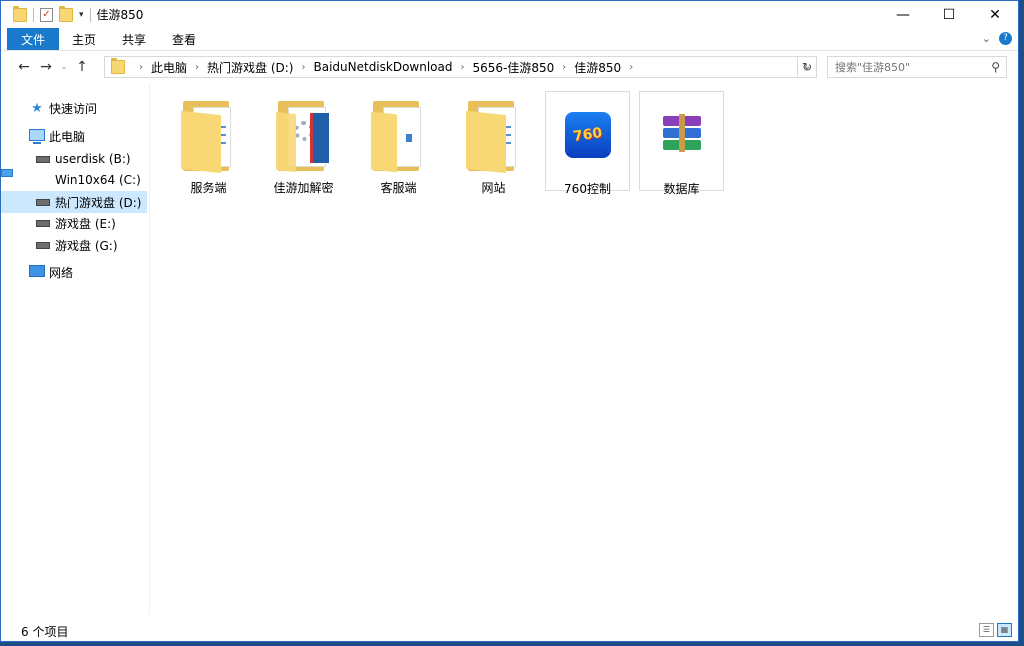 This screenshot has height=646, width=1024. I want to click on view-switcher: ☰ ▦, so click(995, 630).